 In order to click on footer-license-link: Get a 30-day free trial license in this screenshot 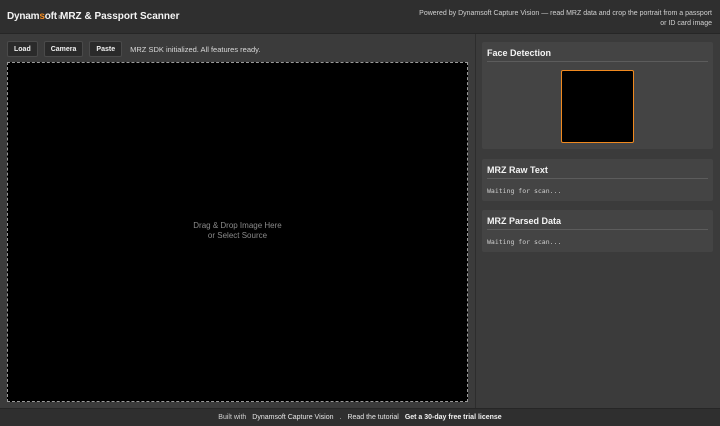, I will do `click(453, 417)`.